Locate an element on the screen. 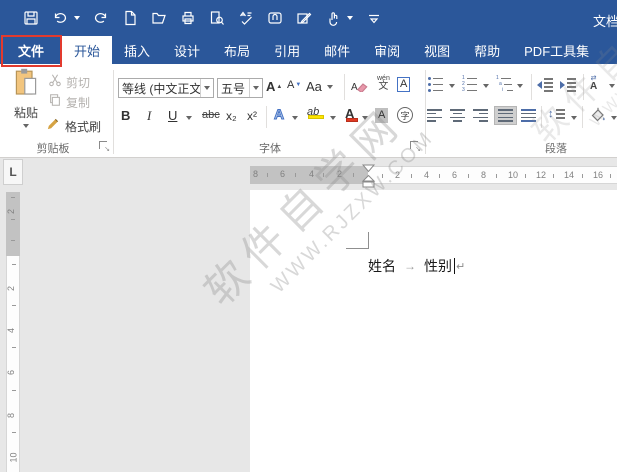  tab-PDF工具集: PDF工具集 is located at coordinates (556, 50).